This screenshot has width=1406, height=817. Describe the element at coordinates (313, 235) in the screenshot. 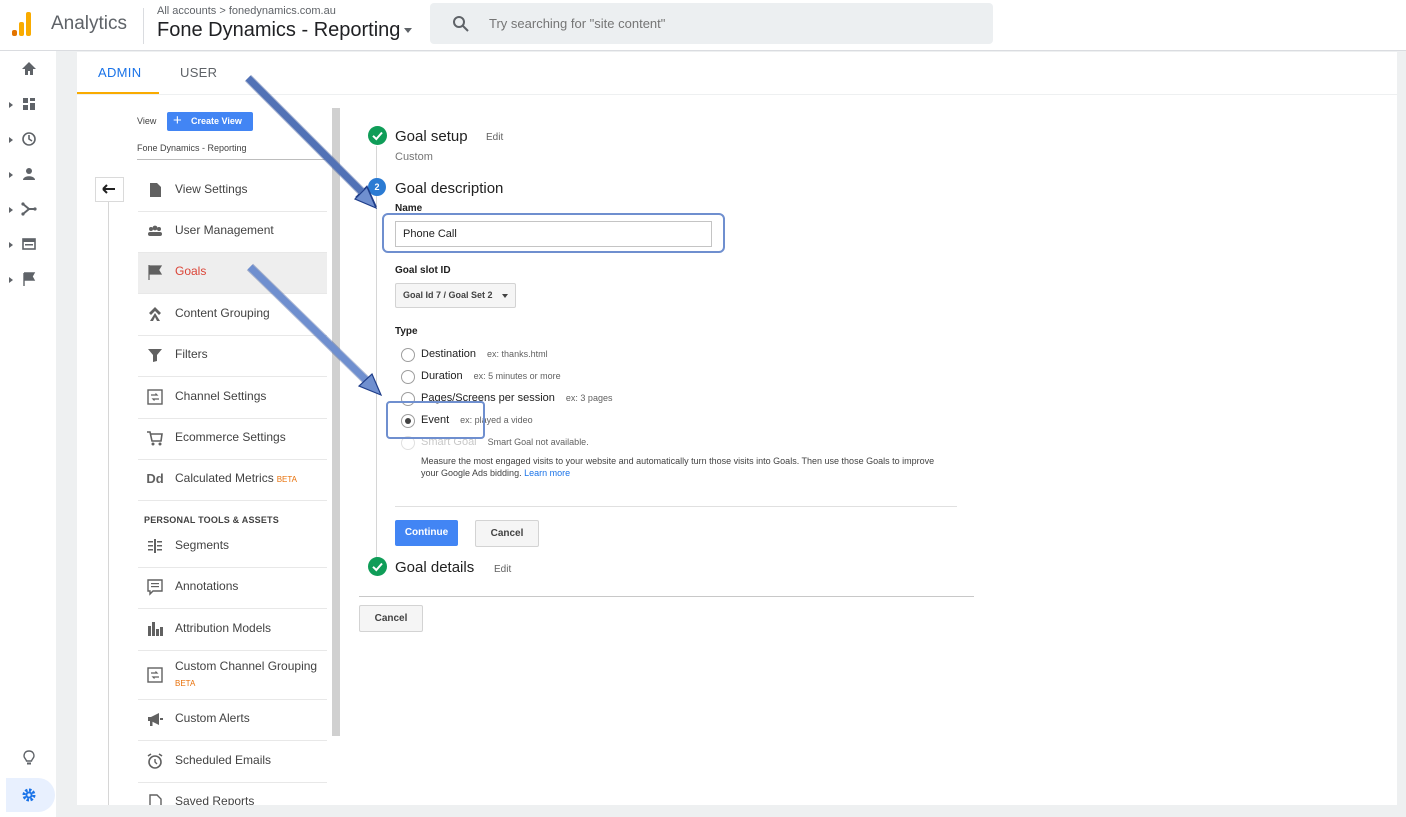

I see `annotation-arrows` at that location.